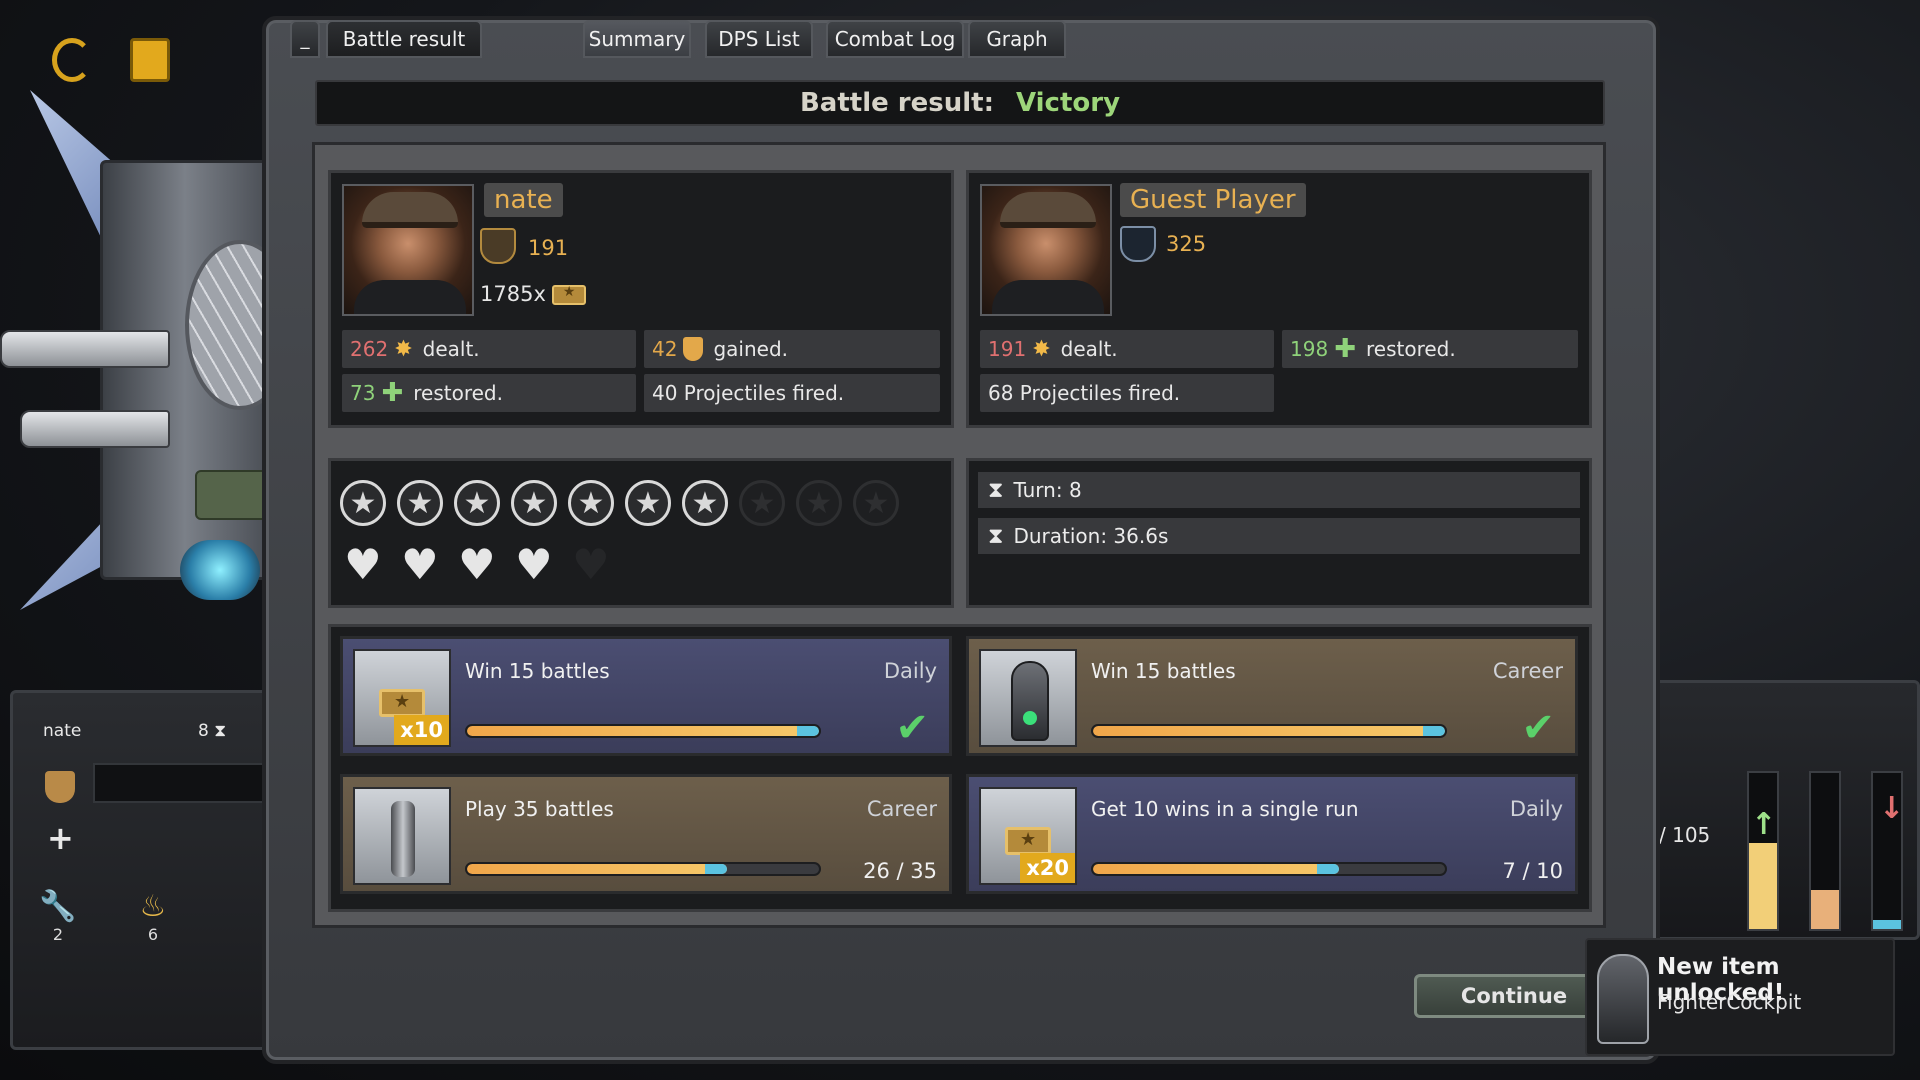 The image size is (1920, 1080). Describe the element at coordinates (533, 294) in the screenshot. I see `player-coins: 1785x` at that location.